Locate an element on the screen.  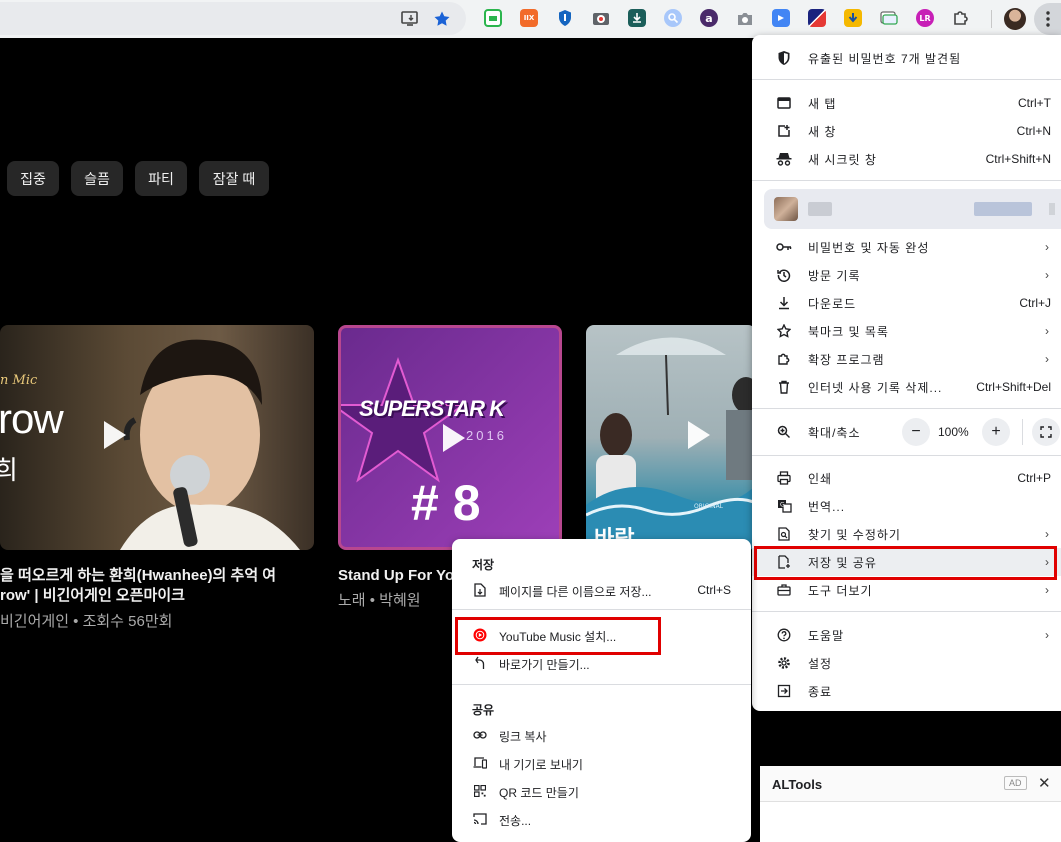
zoom-out-button: − is located at coordinates (916, 432).